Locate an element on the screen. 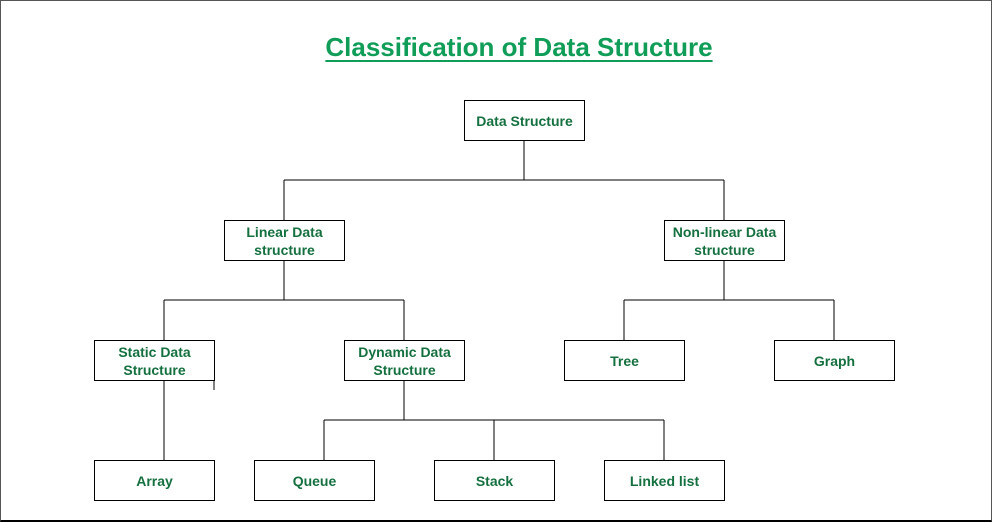 The image size is (992, 522). node-tree: Tree is located at coordinates (624, 360).